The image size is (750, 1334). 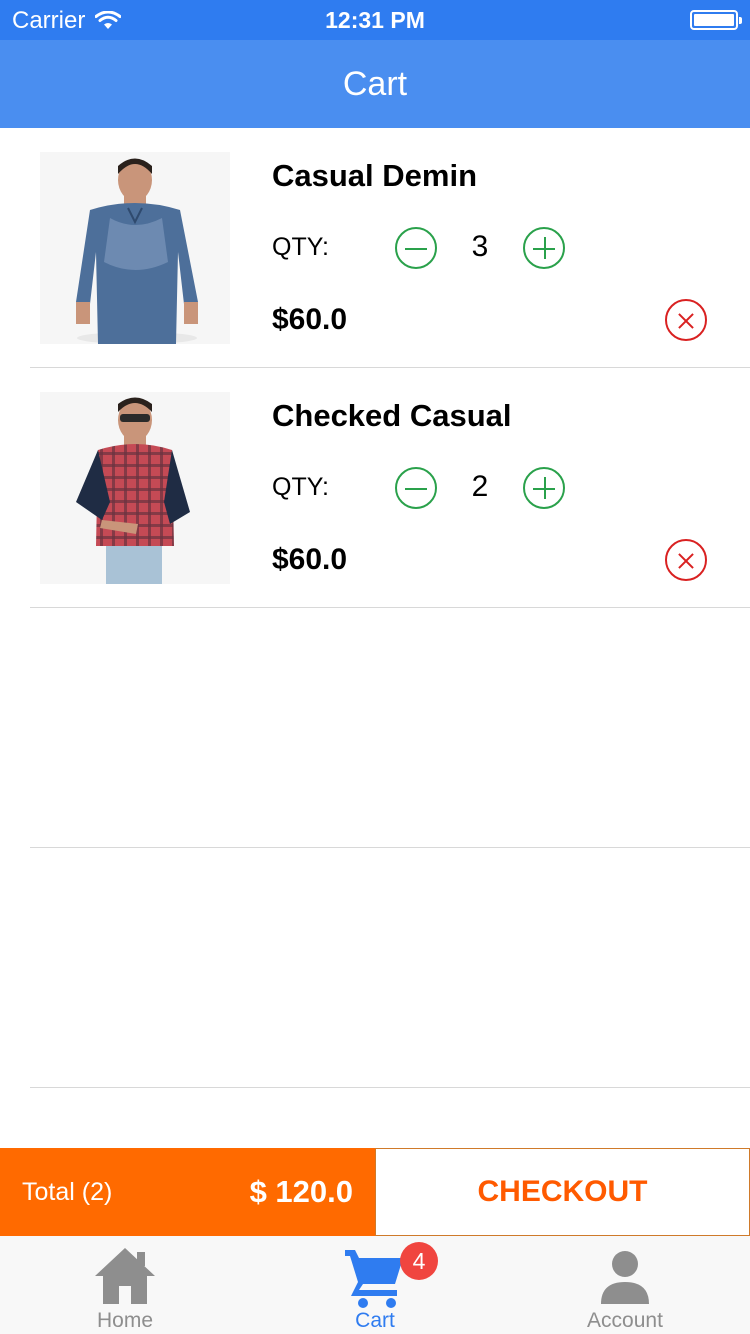 I want to click on page-title: Cart, so click(x=375, y=83).